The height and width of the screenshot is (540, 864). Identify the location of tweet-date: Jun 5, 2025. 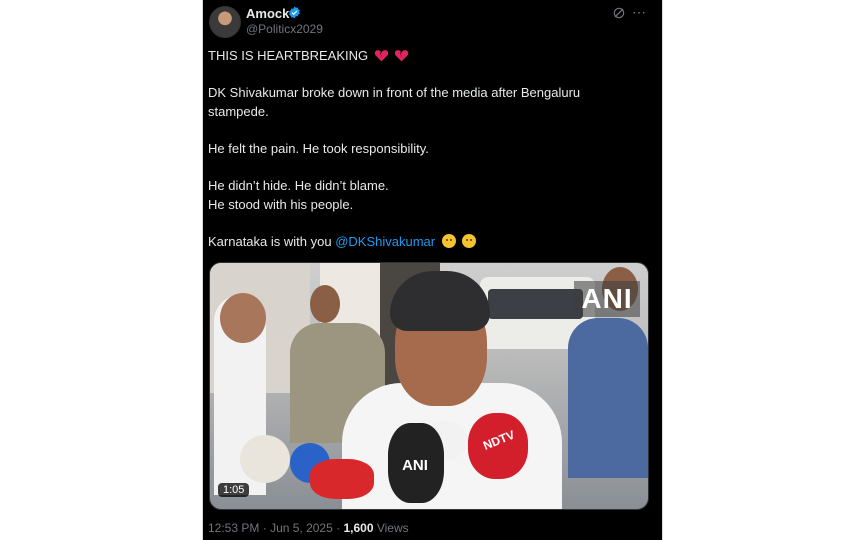
(301, 528).